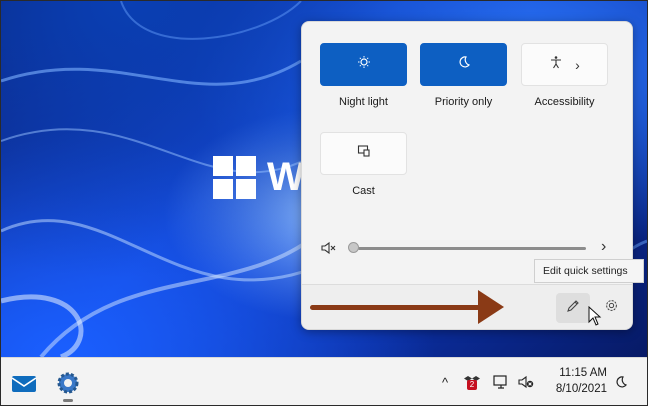 The image size is (648, 406). Describe the element at coordinates (68, 400) in the screenshot. I see `running-app-indicator` at that location.